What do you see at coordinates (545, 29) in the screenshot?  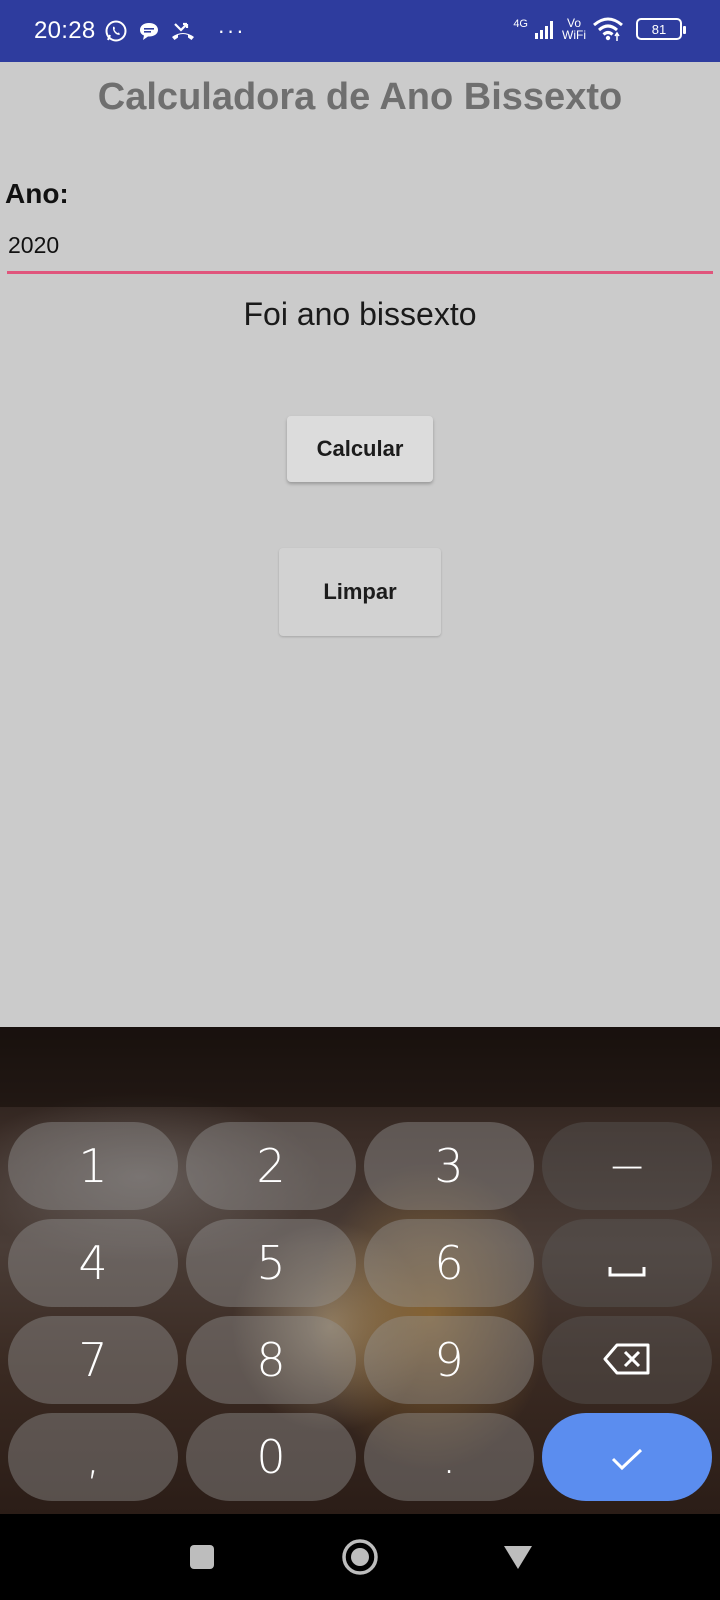 I see `signal-icon` at bounding box center [545, 29].